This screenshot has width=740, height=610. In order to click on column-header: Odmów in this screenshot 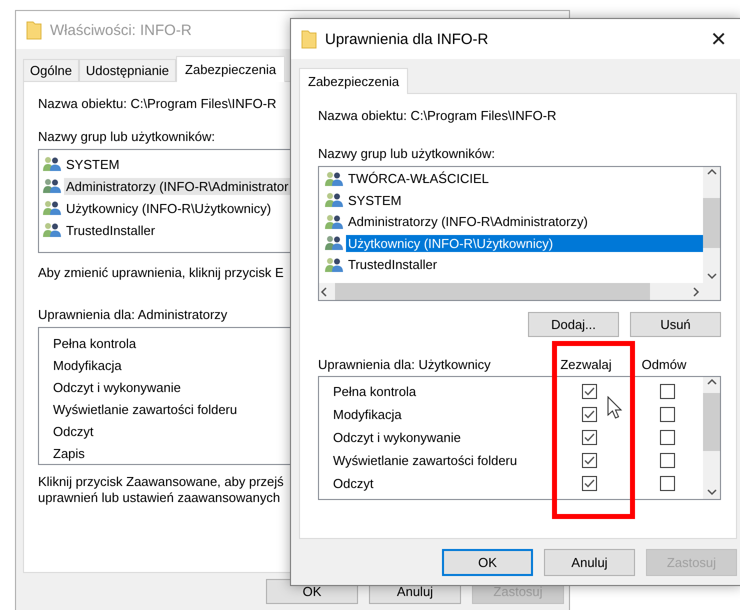, I will do `click(664, 364)`.